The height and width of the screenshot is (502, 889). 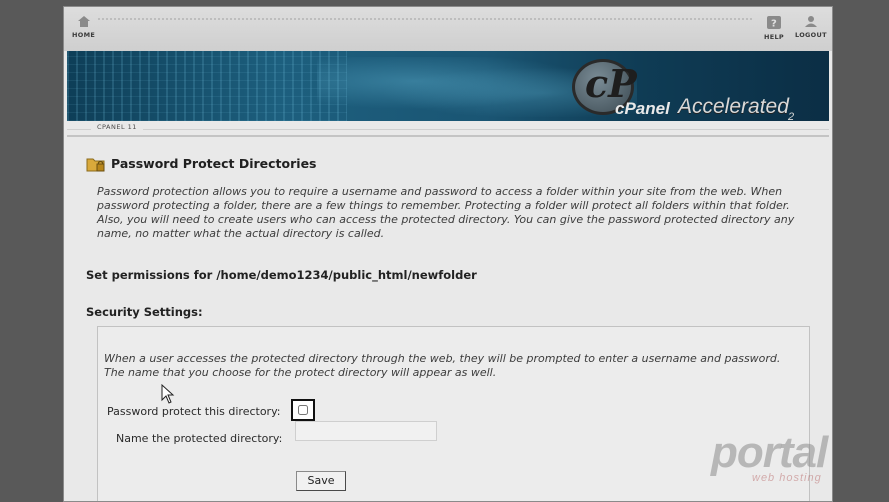 What do you see at coordinates (168, 394) in the screenshot?
I see `mouse-pointer-icon` at bounding box center [168, 394].